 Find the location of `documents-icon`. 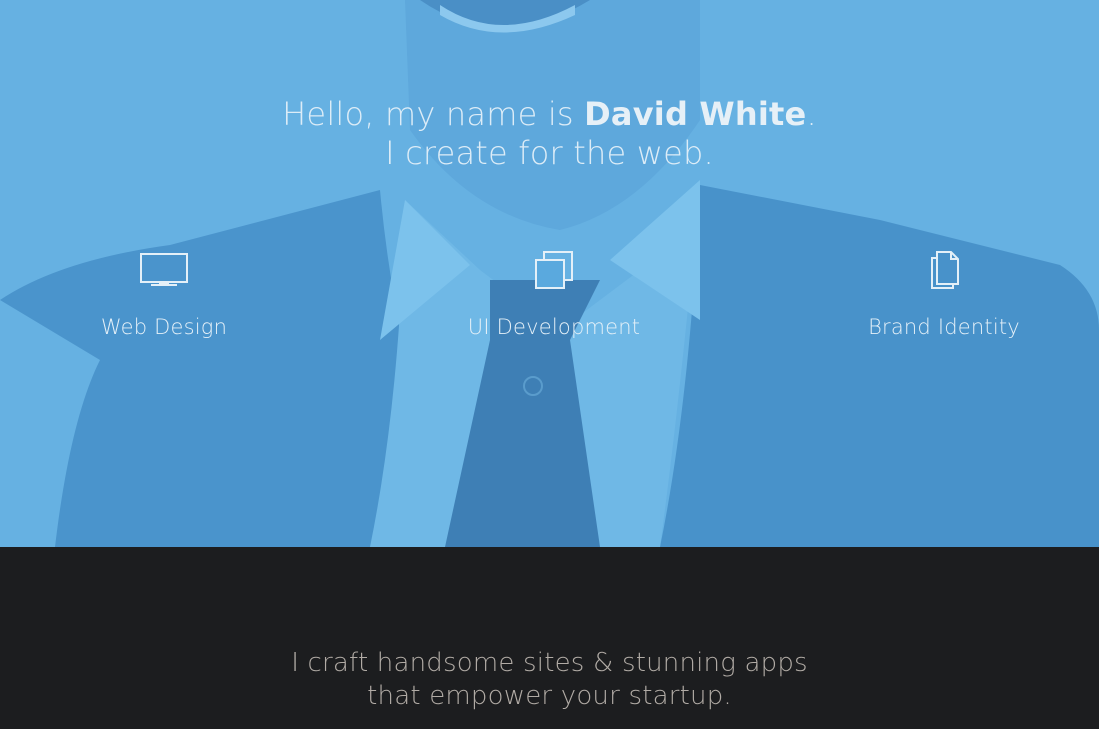

documents-icon is located at coordinates (945, 270).